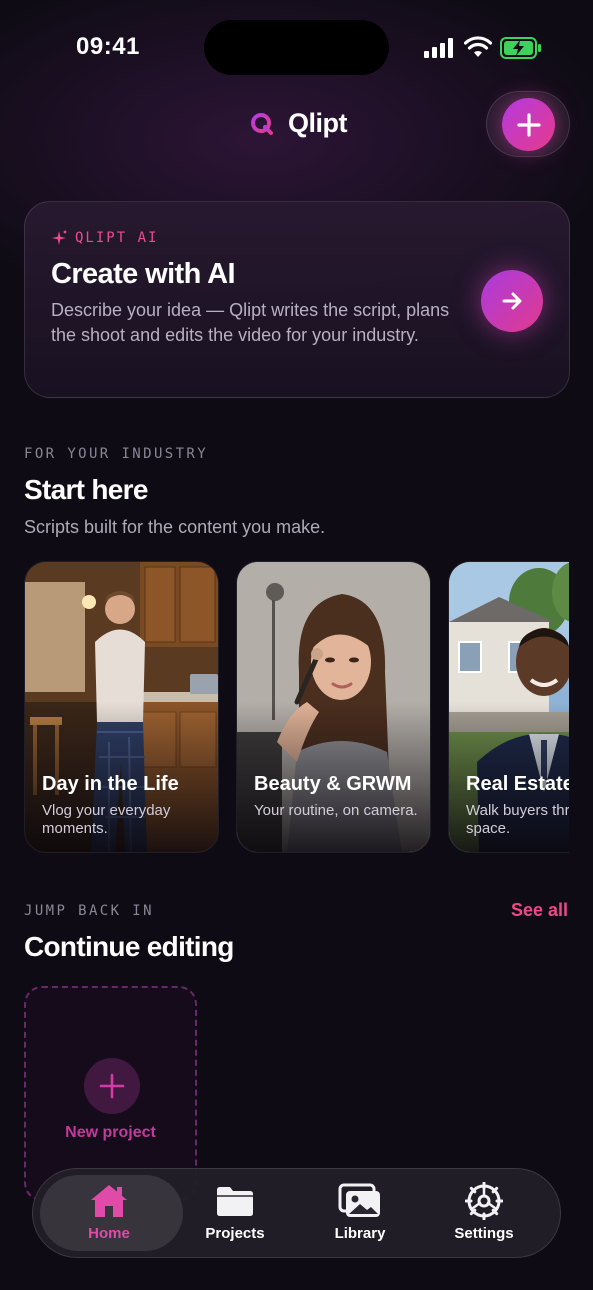 The image size is (593, 1290). What do you see at coordinates (484, 1233) in the screenshot?
I see `tab-label: Settings` at bounding box center [484, 1233].